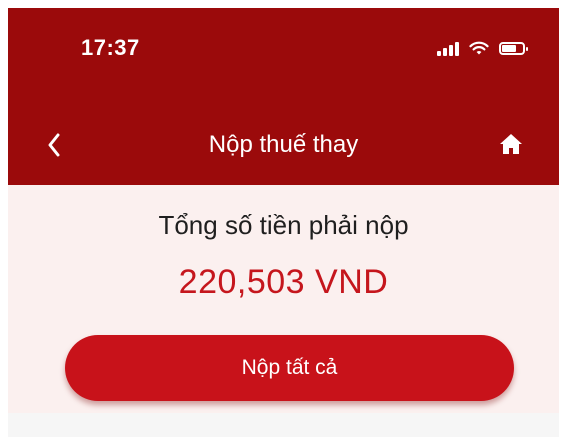 The image size is (563, 437). Describe the element at coordinates (479, 48) in the screenshot. I see `wifi-icon` at that location.